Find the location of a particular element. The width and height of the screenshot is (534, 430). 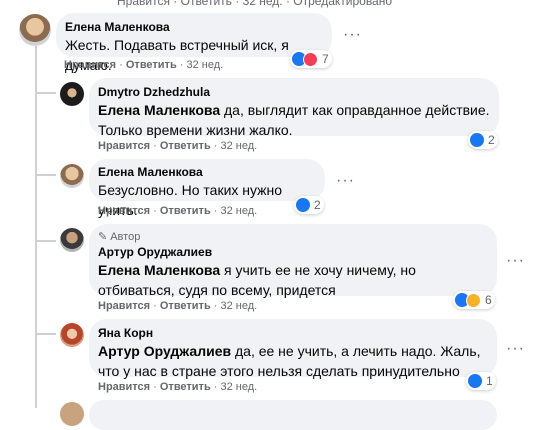

mention-link: Артур Оруджалиев is located at coordinates (164, 351).